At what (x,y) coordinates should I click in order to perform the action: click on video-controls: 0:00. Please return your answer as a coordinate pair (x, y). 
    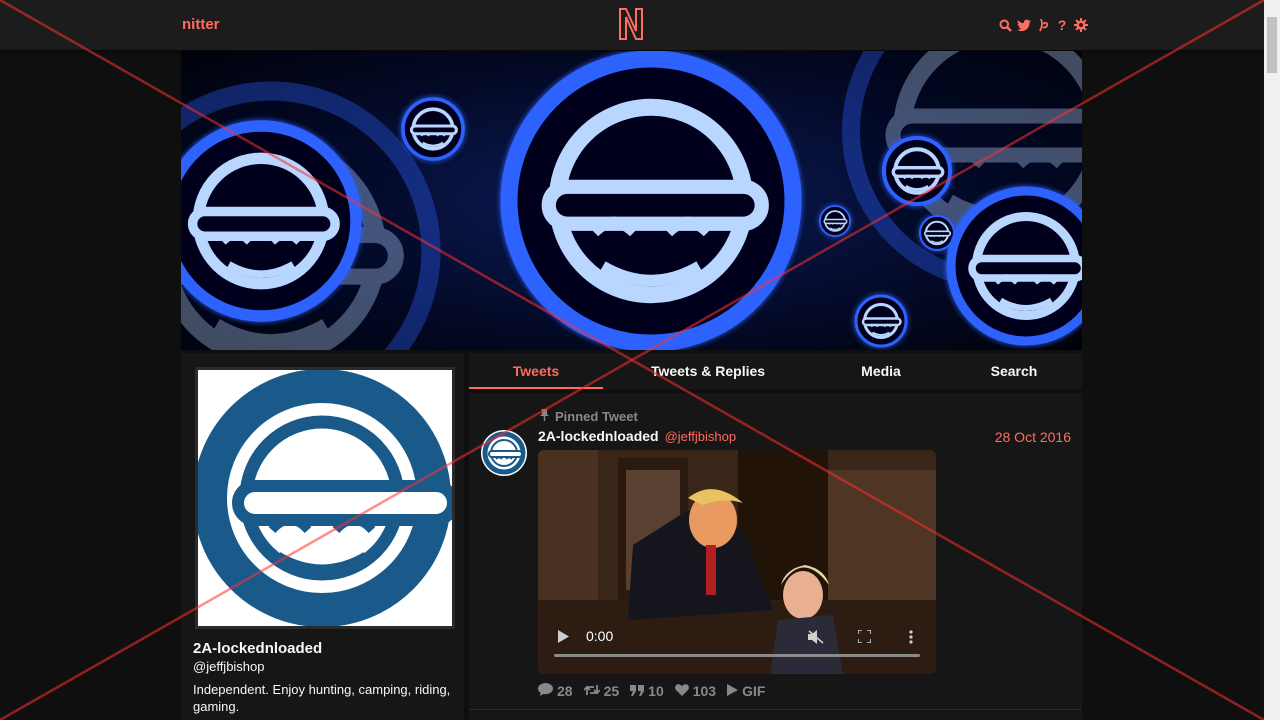
    Looking at the image, I should click on (737, 644).